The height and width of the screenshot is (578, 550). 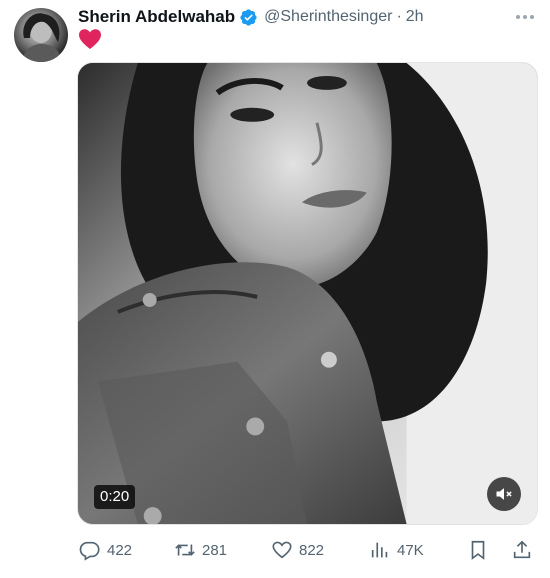 I want to click on share-button, so click(x=522, y=550).